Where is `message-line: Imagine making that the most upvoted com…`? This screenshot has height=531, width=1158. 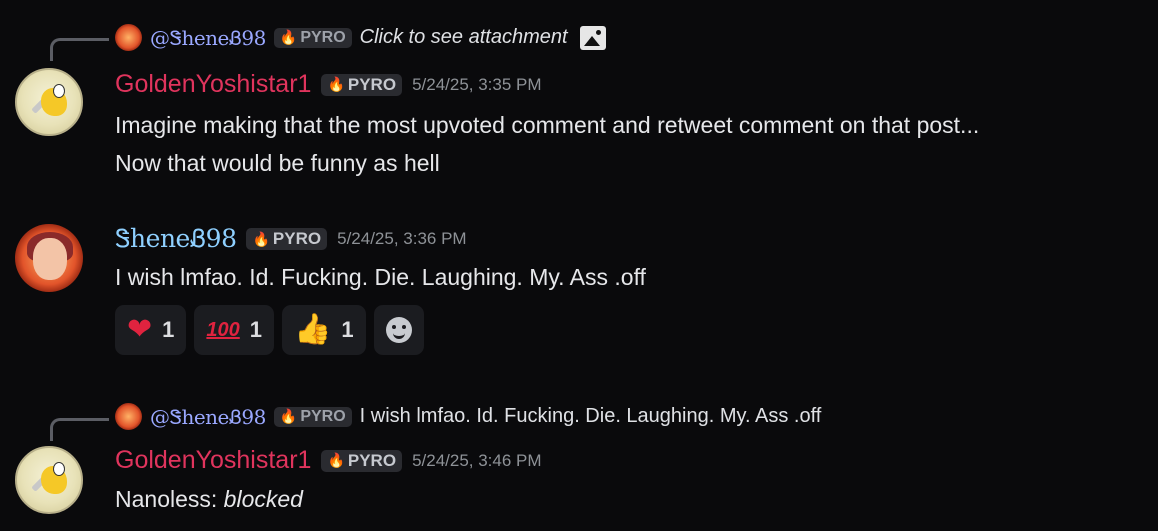
message-line: Imagine making that the most upvoted com… is located at coordinates (547, 125).